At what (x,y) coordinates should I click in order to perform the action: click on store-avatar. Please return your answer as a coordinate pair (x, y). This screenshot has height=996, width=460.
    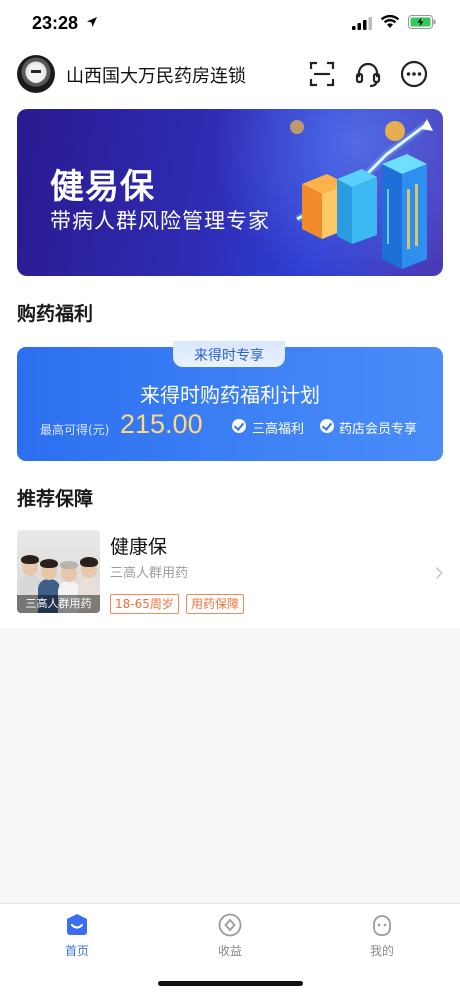
    Looking at the image, I should click on (36, 74).